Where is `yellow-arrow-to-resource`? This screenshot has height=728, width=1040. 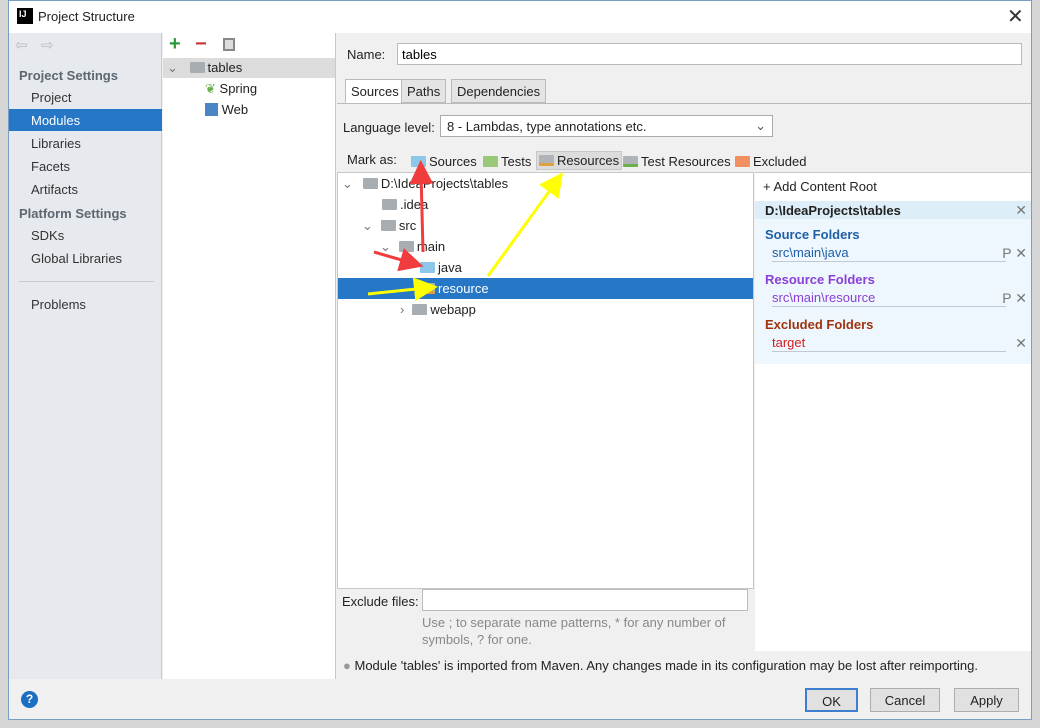 yellow-arrow-to-resource is located at coordinates (402, 289).